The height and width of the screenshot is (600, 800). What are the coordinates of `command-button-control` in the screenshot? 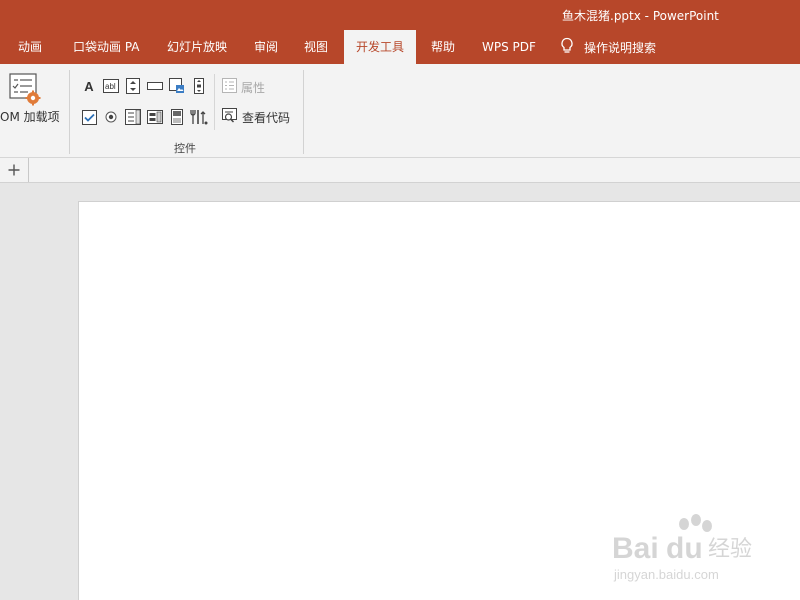 It's located at (155, 86).